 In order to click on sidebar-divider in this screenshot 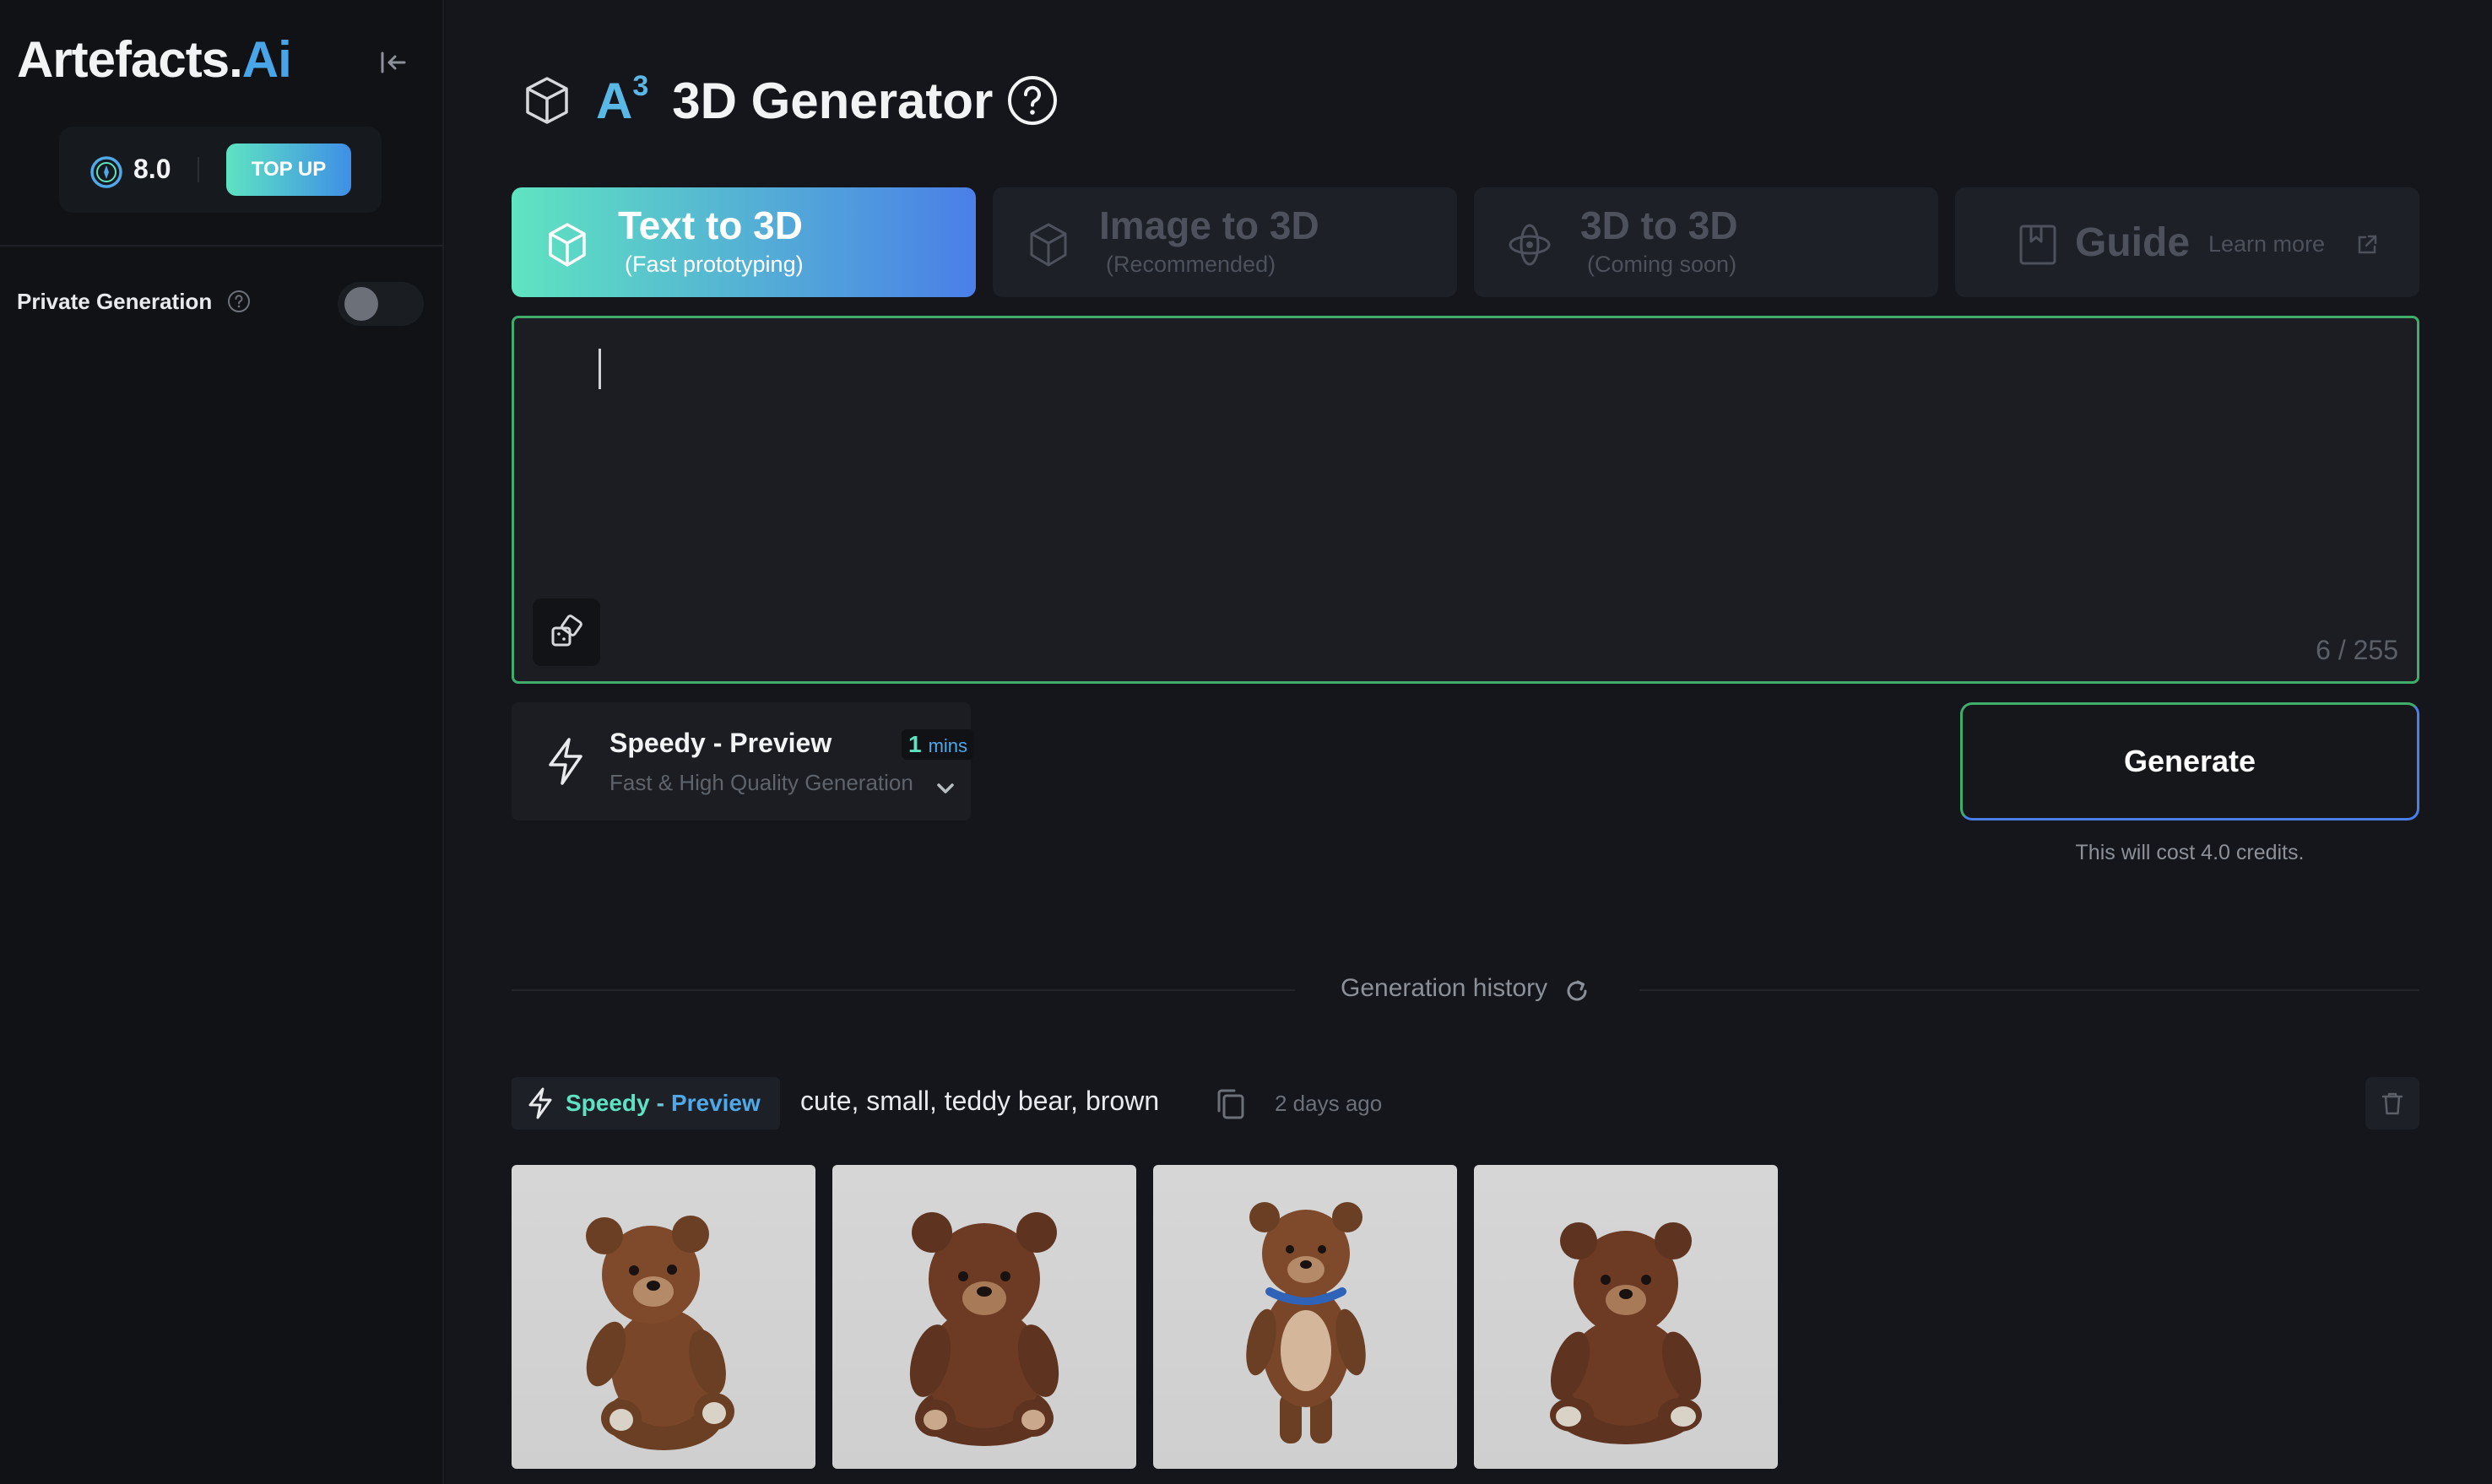, I will do `click(222, 245)`.